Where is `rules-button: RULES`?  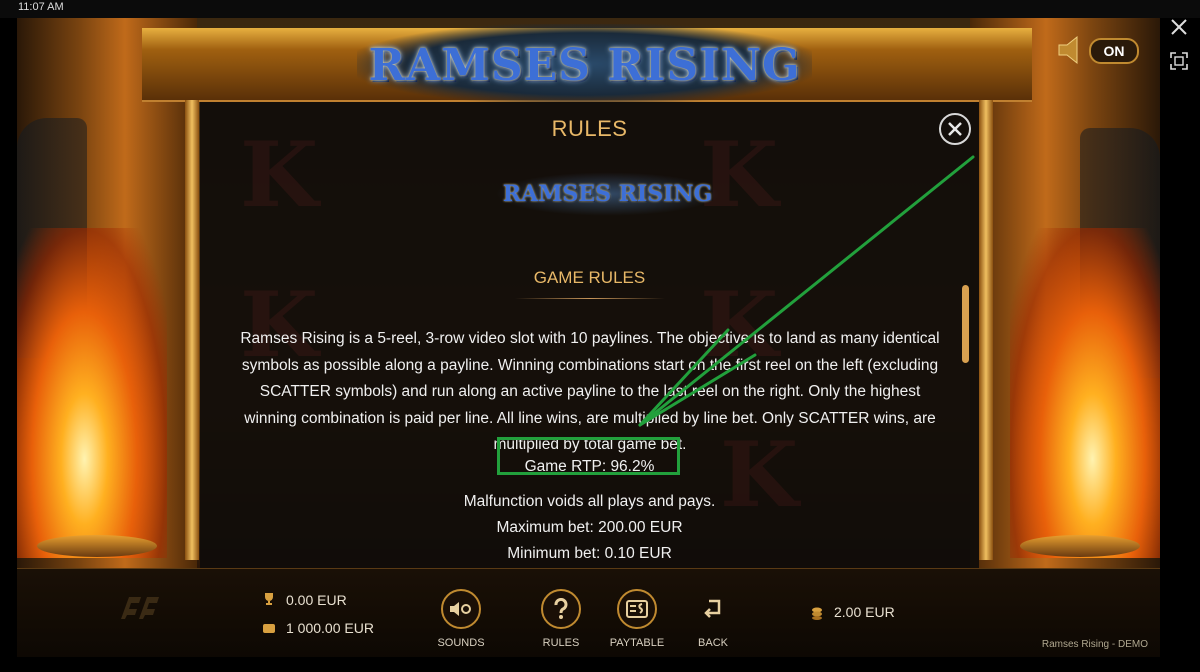
rules-button: RULES is located at coordinates (561, 619).